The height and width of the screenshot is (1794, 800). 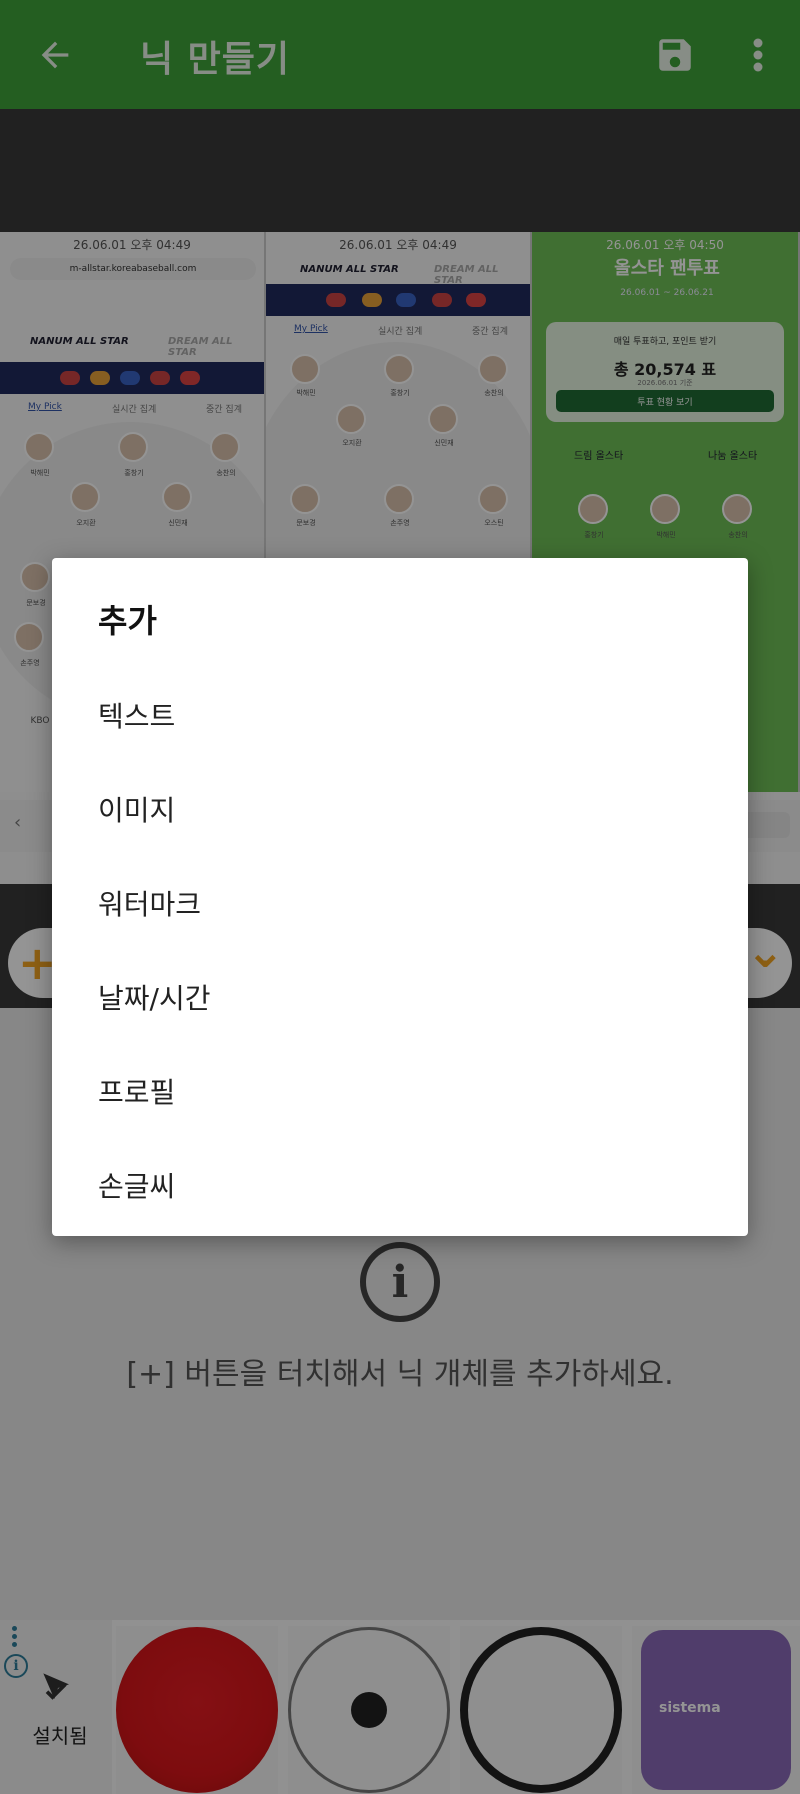 What do you see at coordinates (400, 715) in the screenshot?
I see `menu-item-text: 텍스트` at bounding box center [400, 715].